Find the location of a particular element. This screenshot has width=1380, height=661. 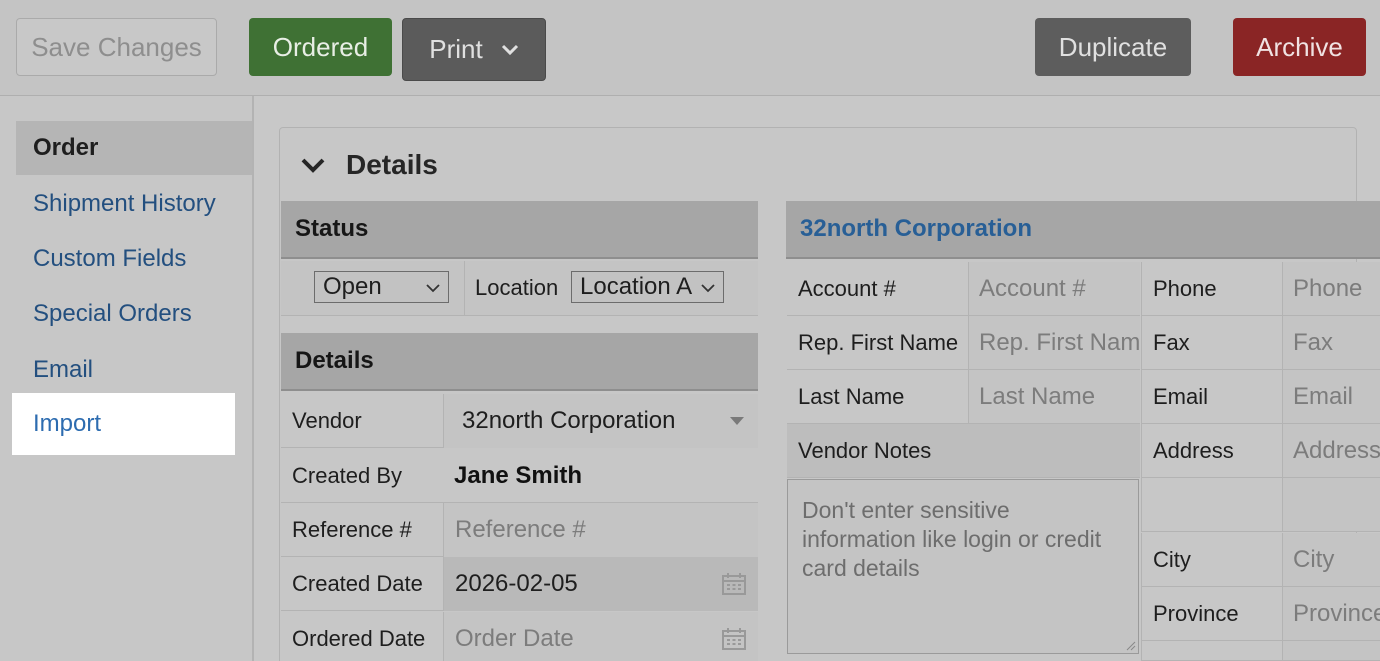

ordered-date-row: Ordered Date Order Date is located at coordinates (519, 636).